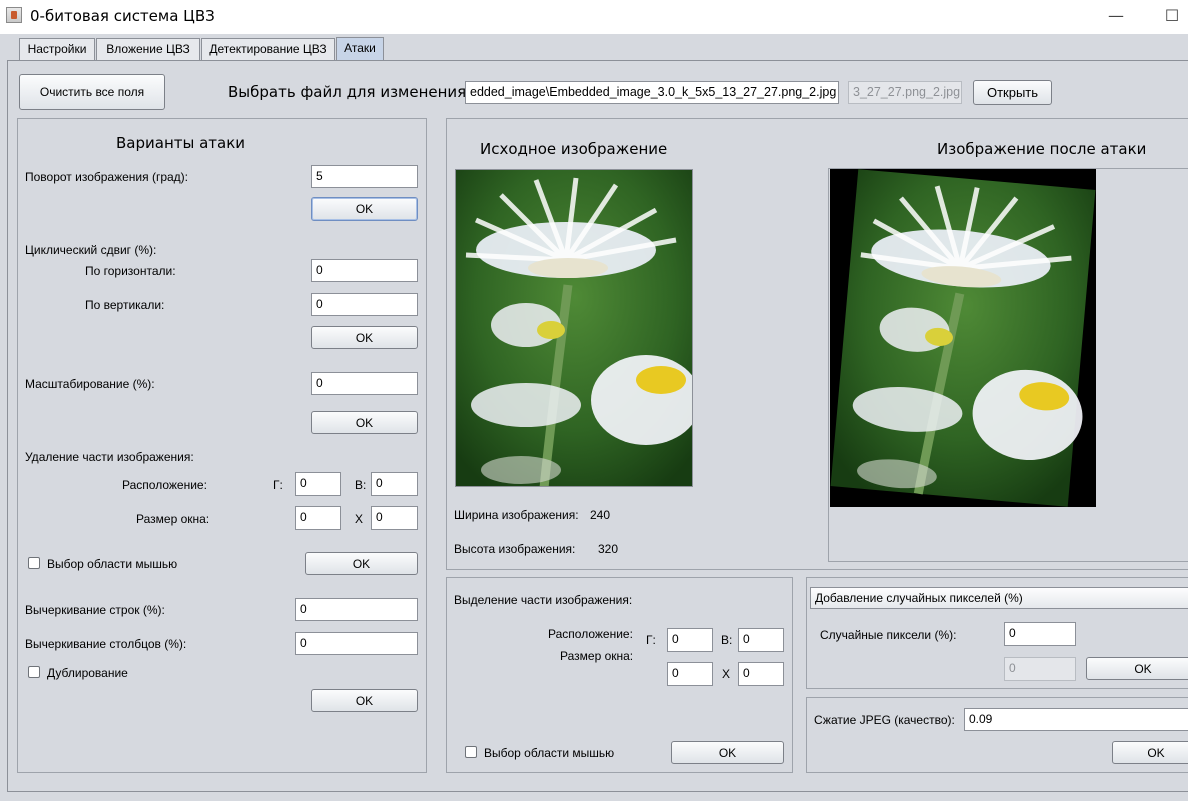 The width and height of the screenshot is (1188, 801). I want to click on duplicate-checkbox, so click(34, 672).